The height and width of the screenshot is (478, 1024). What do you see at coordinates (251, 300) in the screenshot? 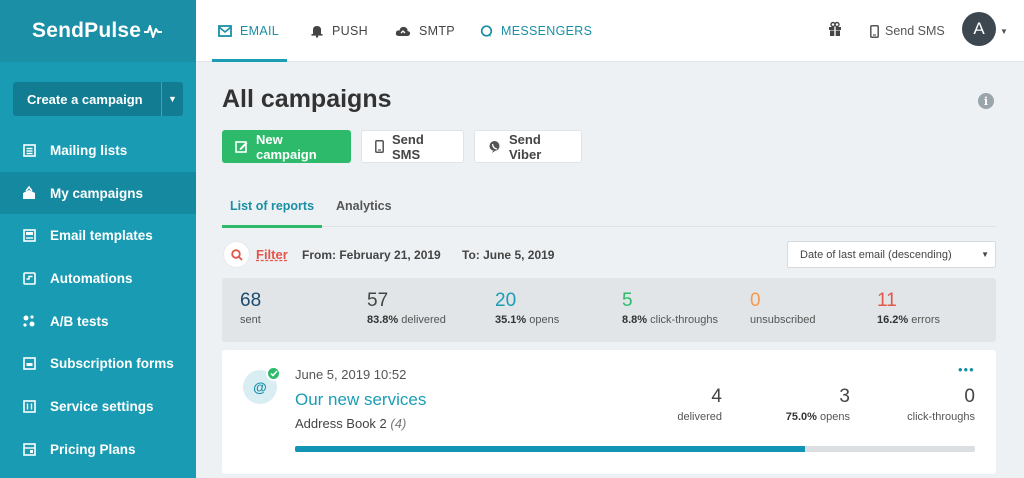
I see `stat-sent-number: 68` at bounding box center [251, 300].